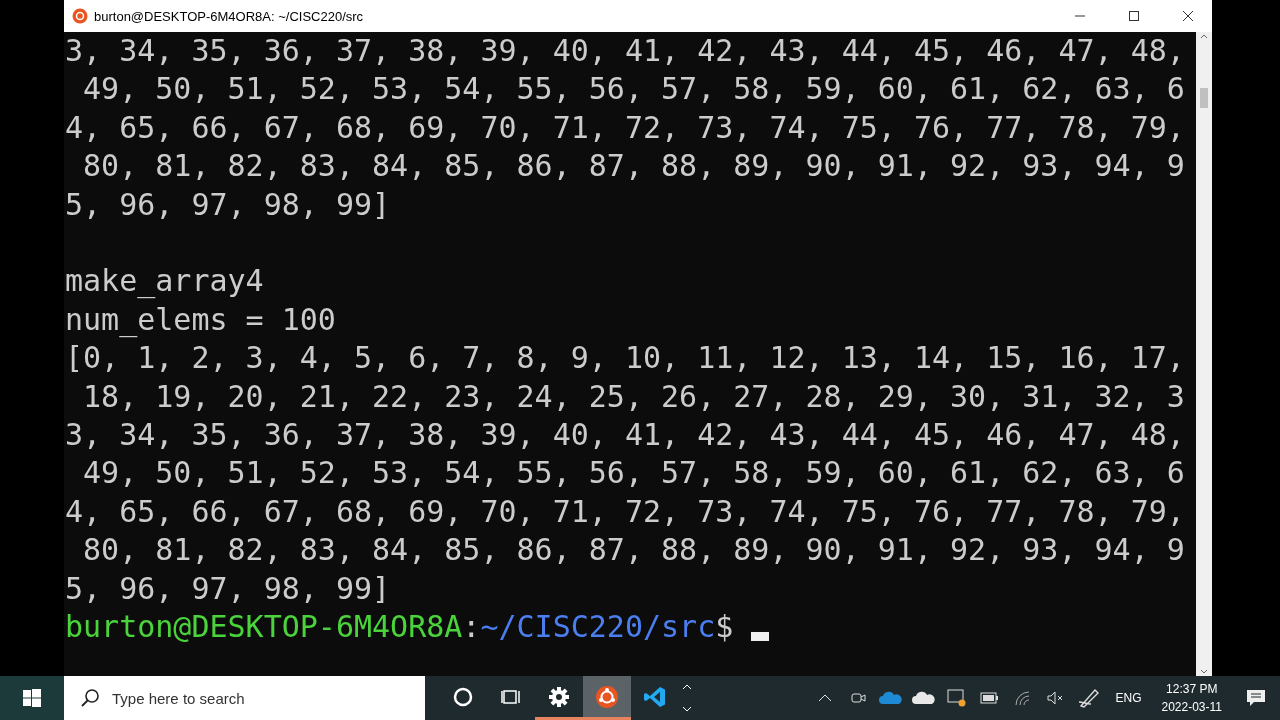 This screenshot has height=720, width=1280. Describe the element at coordinates (511, 696) in the screenshot. I see `task-view-icon` at that location.